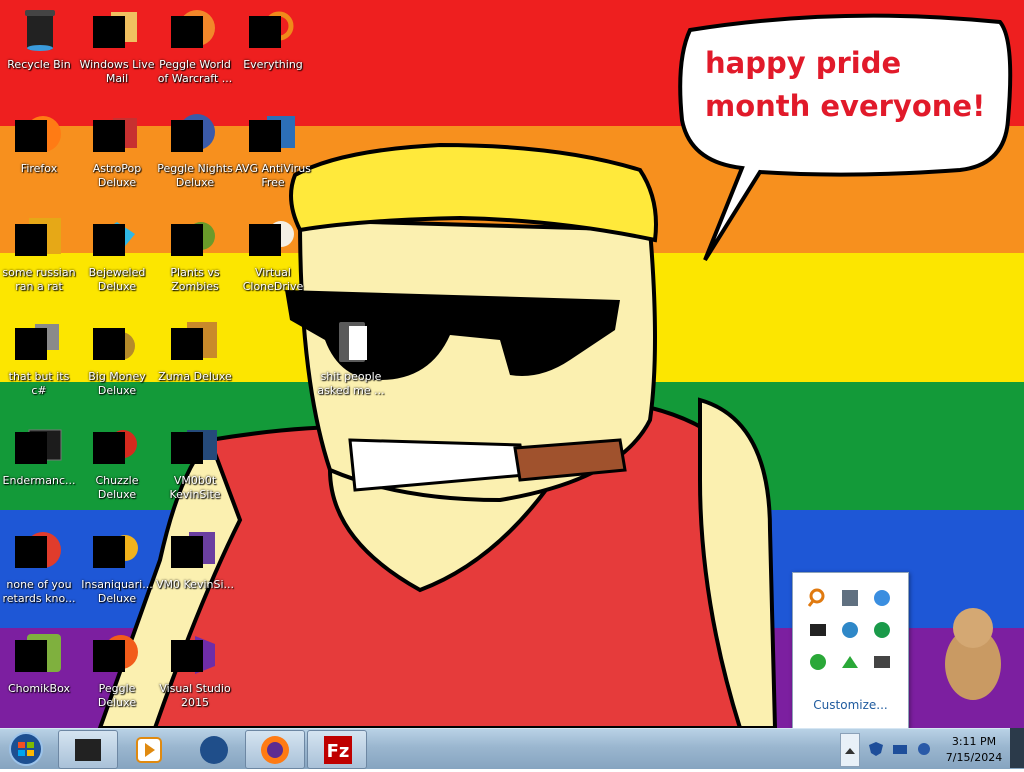 Image resolution: width=1024 pixels, height=772 pixels. I want to click on desktop-icon-that-but-its-c-sharp: that but its c#, so click(39, 360).